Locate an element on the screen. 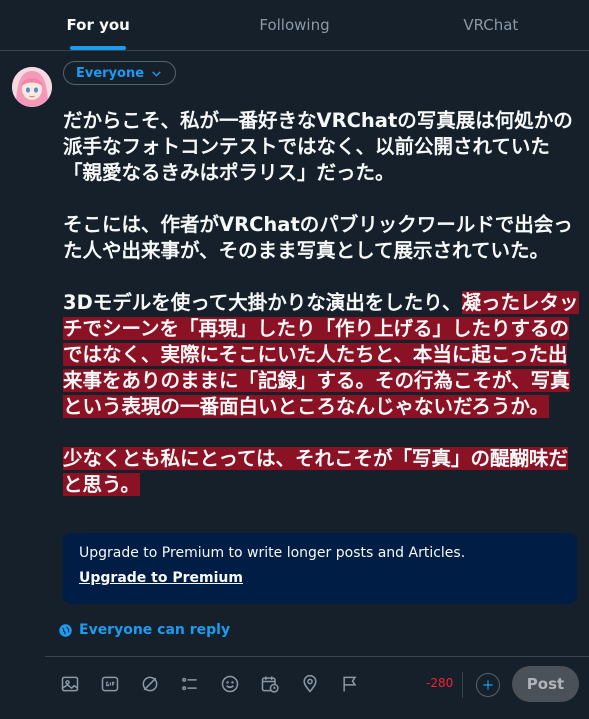 Image resolution: width=589 pixels, height=719 pixels. gif-button is located at coordinates (110, 684).